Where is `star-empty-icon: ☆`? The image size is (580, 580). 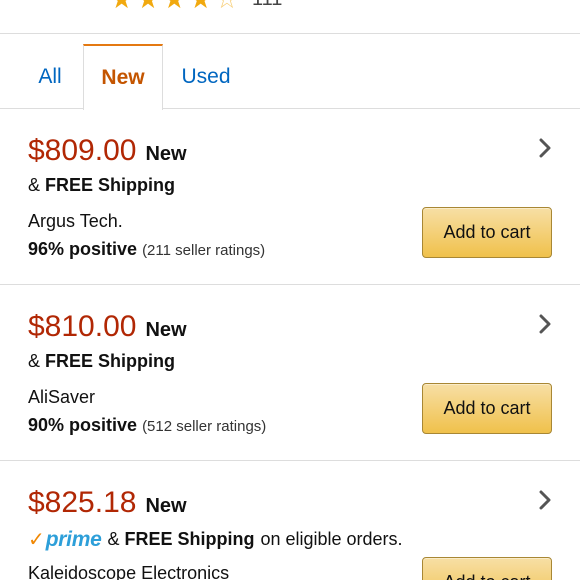 star-empty-icon: ☆ is located at coordinates (226, 6).